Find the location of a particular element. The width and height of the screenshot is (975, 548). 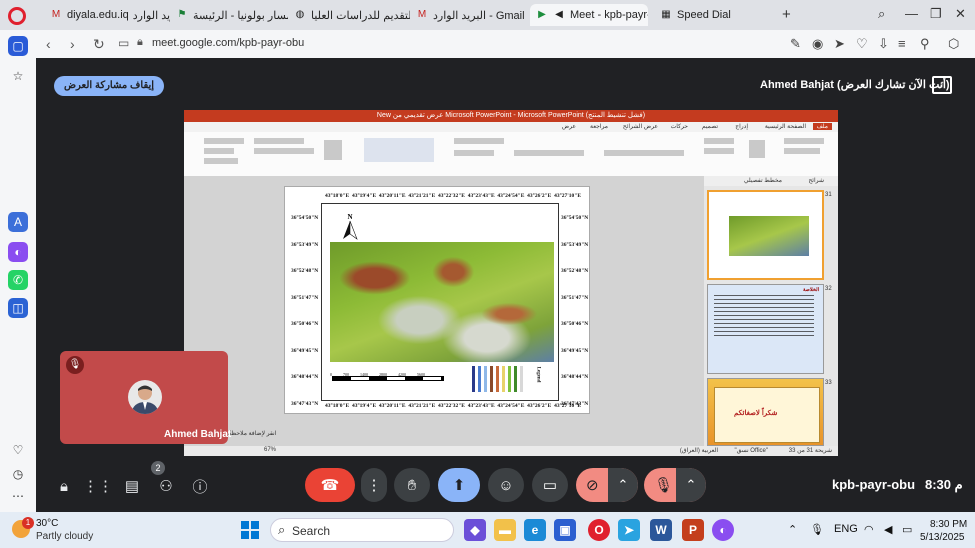

hand-icon: ✋︎ is located at coordinates (412, 485).